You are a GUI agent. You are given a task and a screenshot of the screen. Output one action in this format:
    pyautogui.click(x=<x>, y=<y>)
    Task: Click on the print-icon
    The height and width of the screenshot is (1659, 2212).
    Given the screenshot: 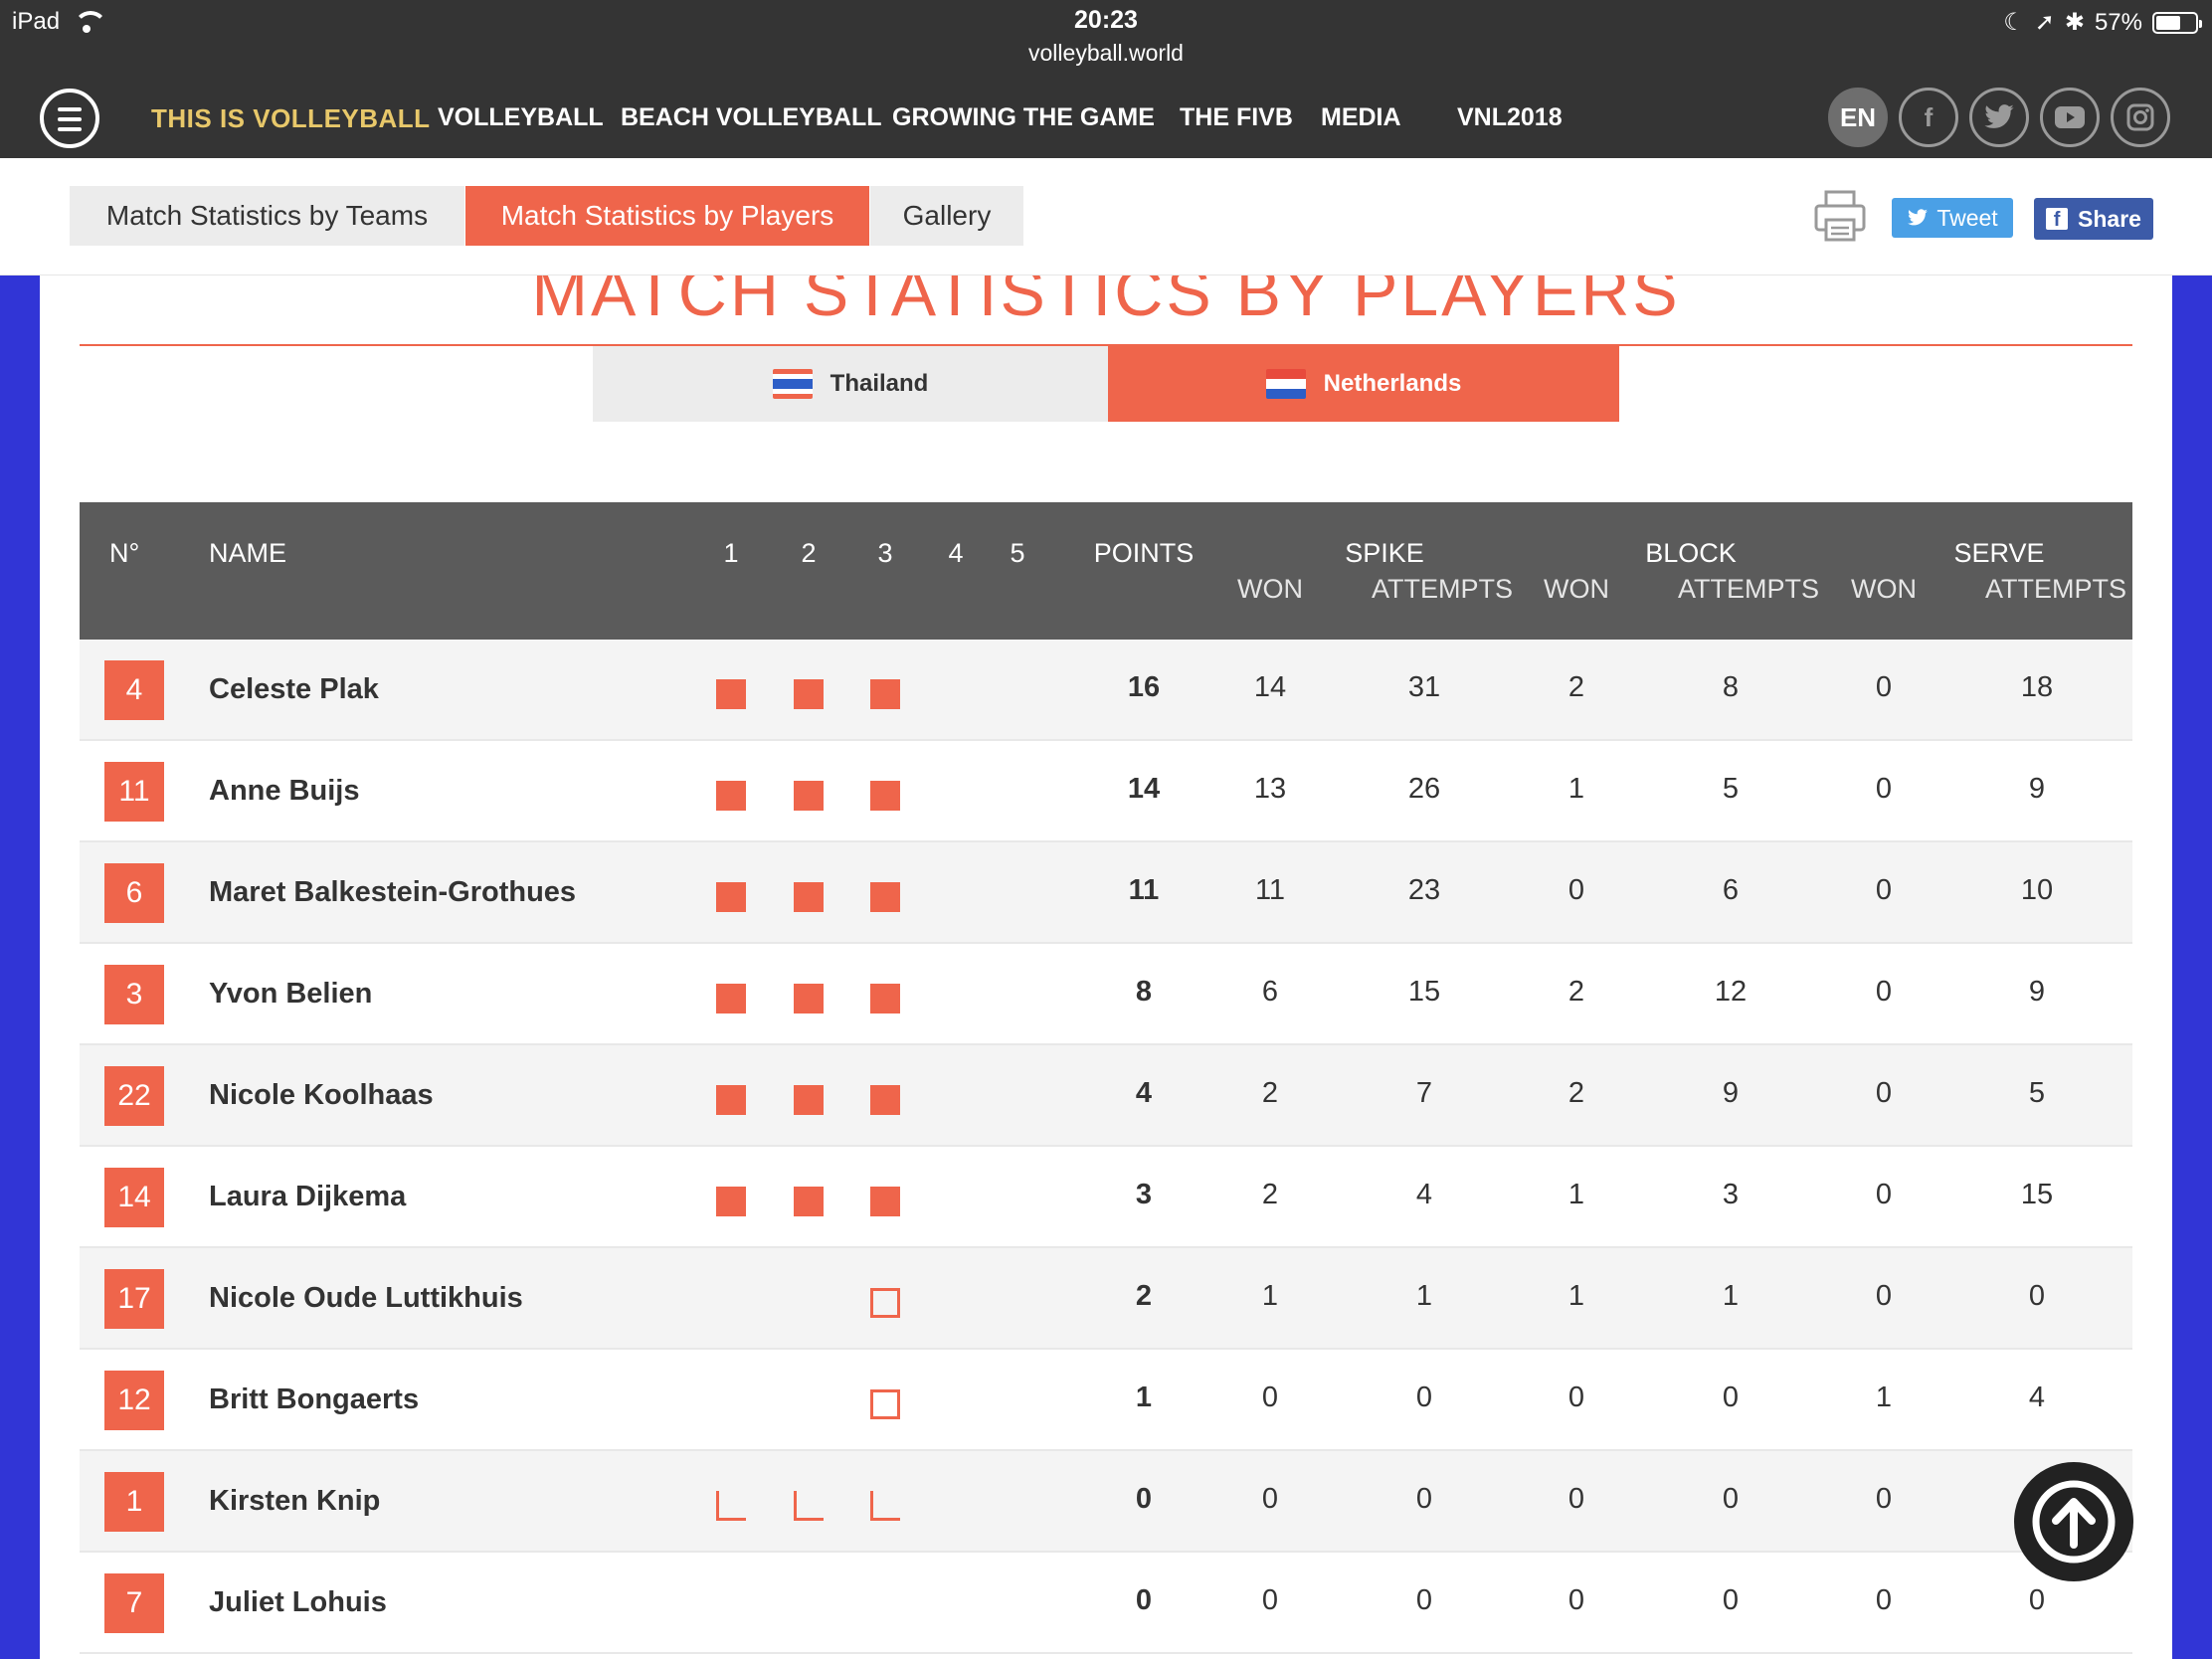 What is the action you would take?
    pyautogui.click(x=1840, y=216)
    